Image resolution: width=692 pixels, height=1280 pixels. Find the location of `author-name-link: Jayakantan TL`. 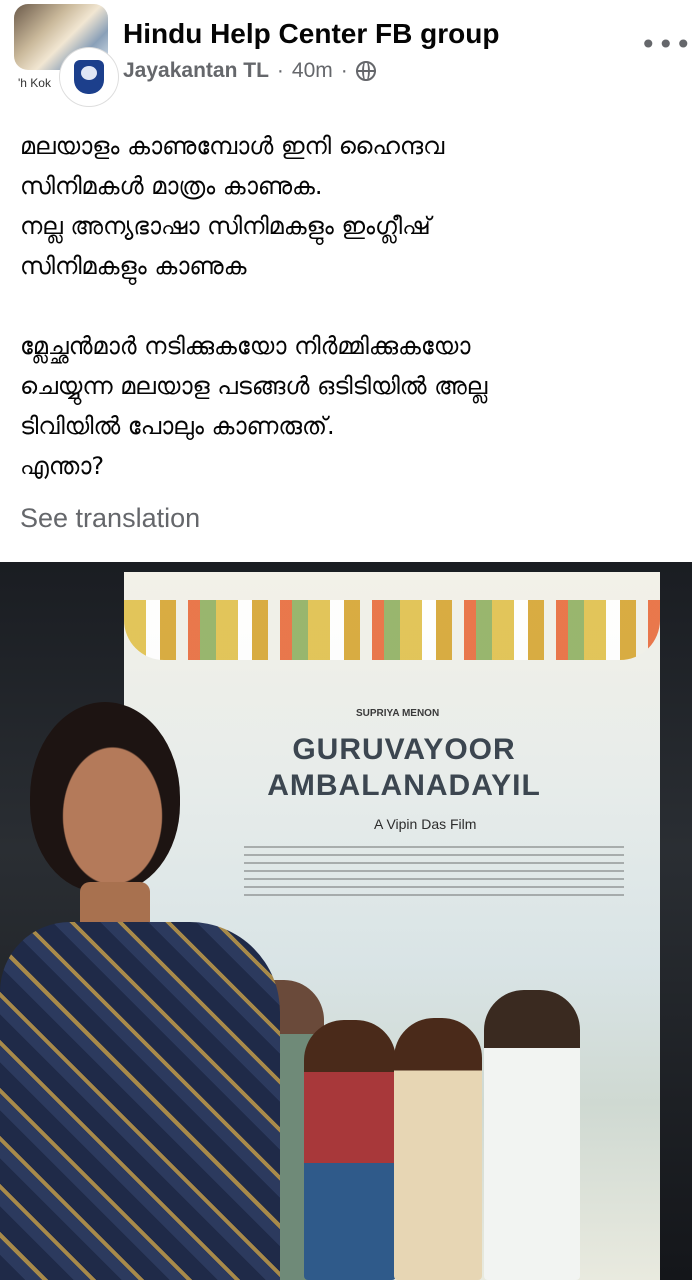

author-name-link: Jayakantan TL is located at coordinates (196, 71).